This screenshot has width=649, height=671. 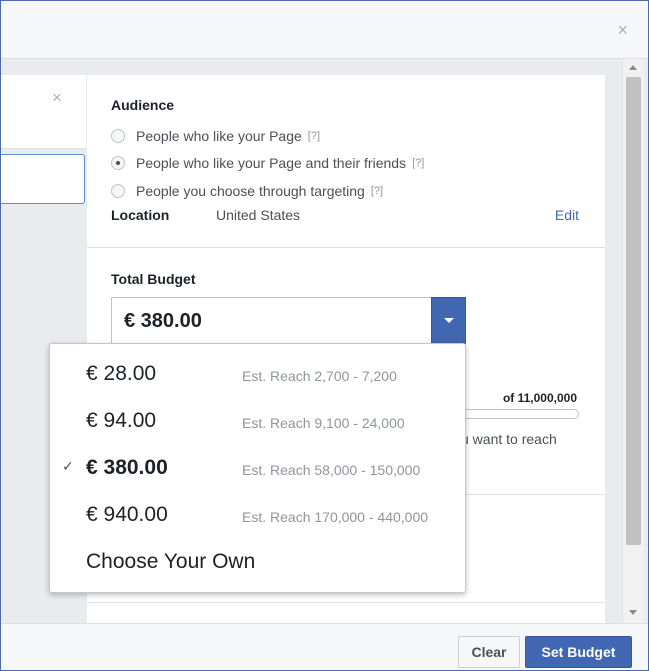 What do you see at coordinates (140, 215) in the screenshot?
I see `location-label: Location` at bounding box center [140, 215].